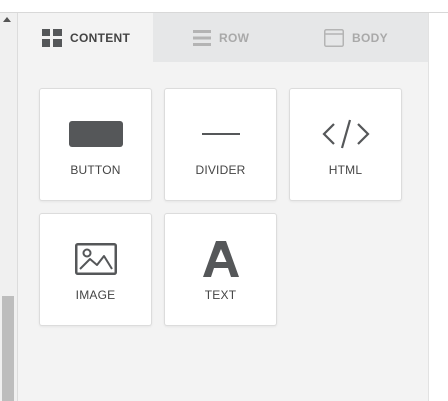 This screenshot has width=448, height=401. Describe the element at coordinates (95, 170) in the screenshot. I see `block-label: BUTTON` at that location.